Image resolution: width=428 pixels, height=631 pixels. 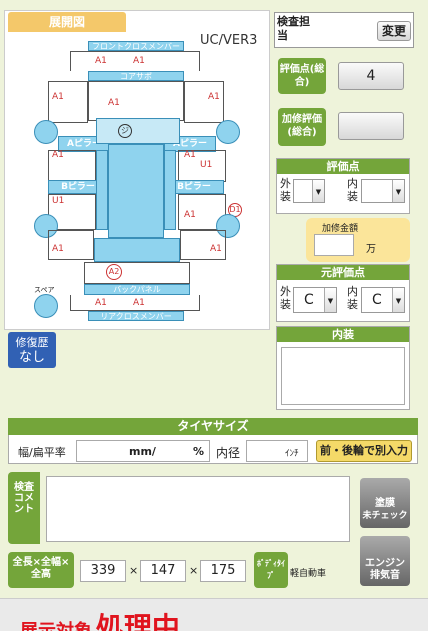 What do you see at coordinates (385, 563) in the screenshot?
I see `engine-sound-line1: エンジン` at bounding box center [385, 563].